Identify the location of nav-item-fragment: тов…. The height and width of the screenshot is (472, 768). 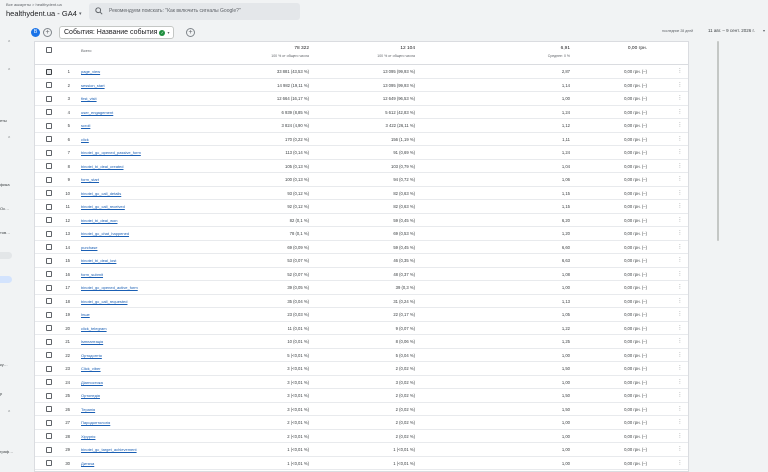
(5, 232).